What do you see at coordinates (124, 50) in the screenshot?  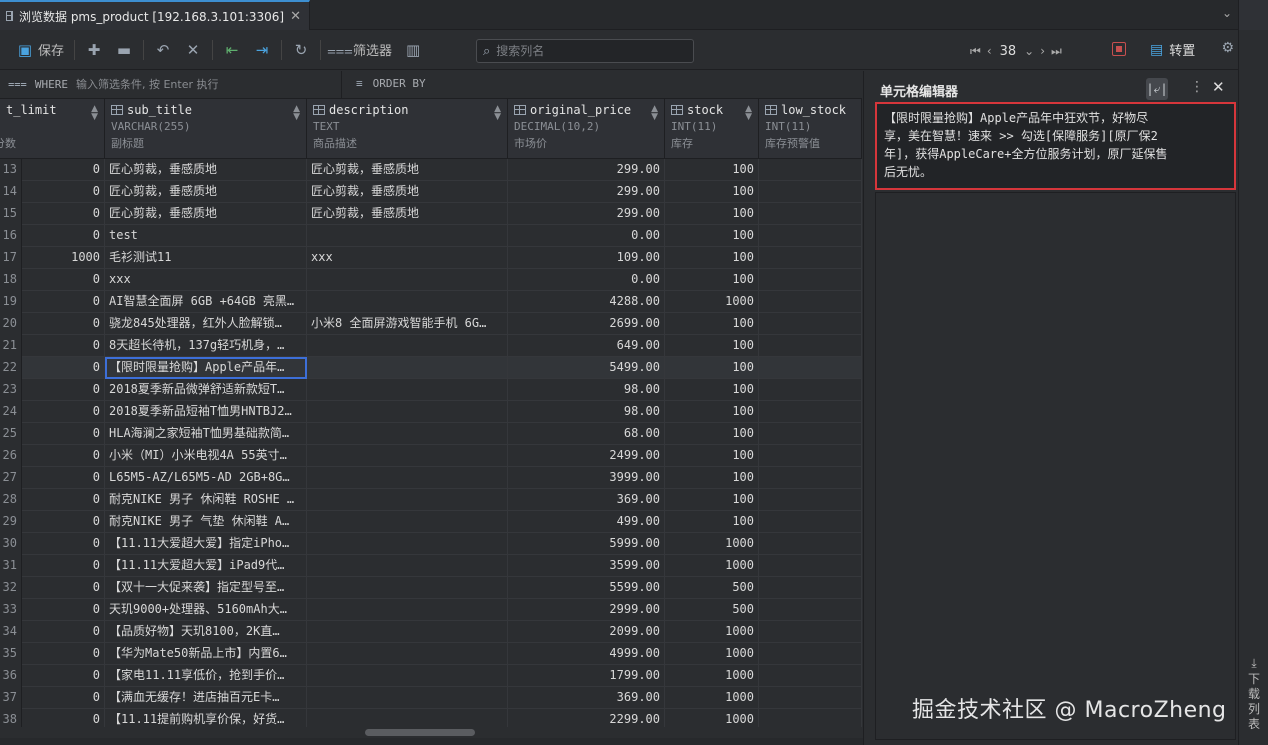 I see `delete-row-button: ▬` at bounding box center [124, 50].